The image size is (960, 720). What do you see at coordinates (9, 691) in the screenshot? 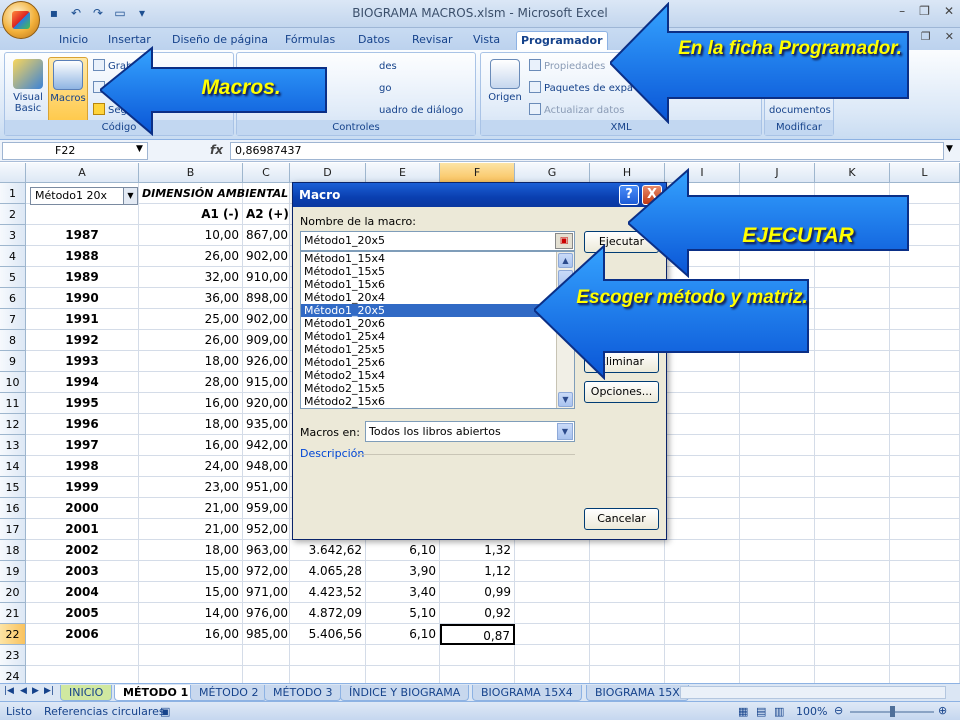
I see `first-sheet-icon: |◀` at bounding box center [9, 691].